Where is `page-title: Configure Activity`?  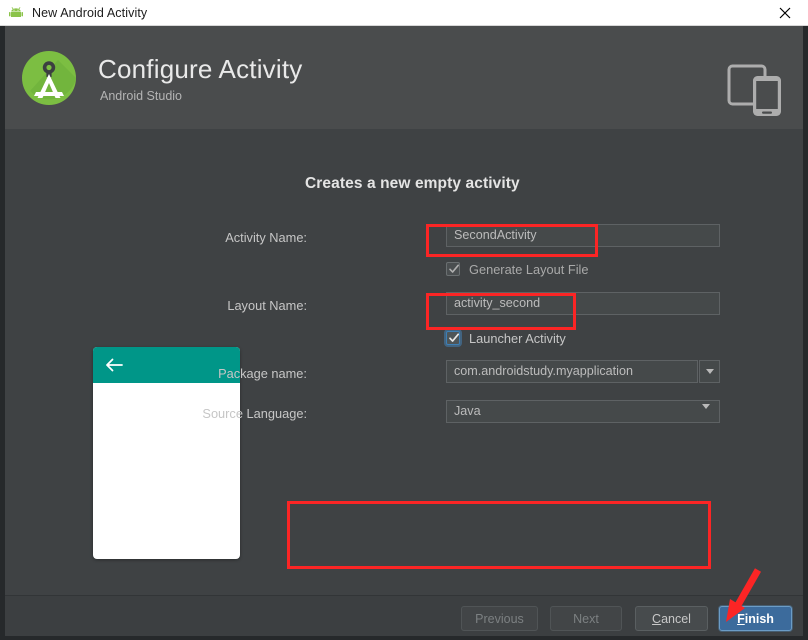 page-title: Configure Activity is located at coordinates (200, 68).